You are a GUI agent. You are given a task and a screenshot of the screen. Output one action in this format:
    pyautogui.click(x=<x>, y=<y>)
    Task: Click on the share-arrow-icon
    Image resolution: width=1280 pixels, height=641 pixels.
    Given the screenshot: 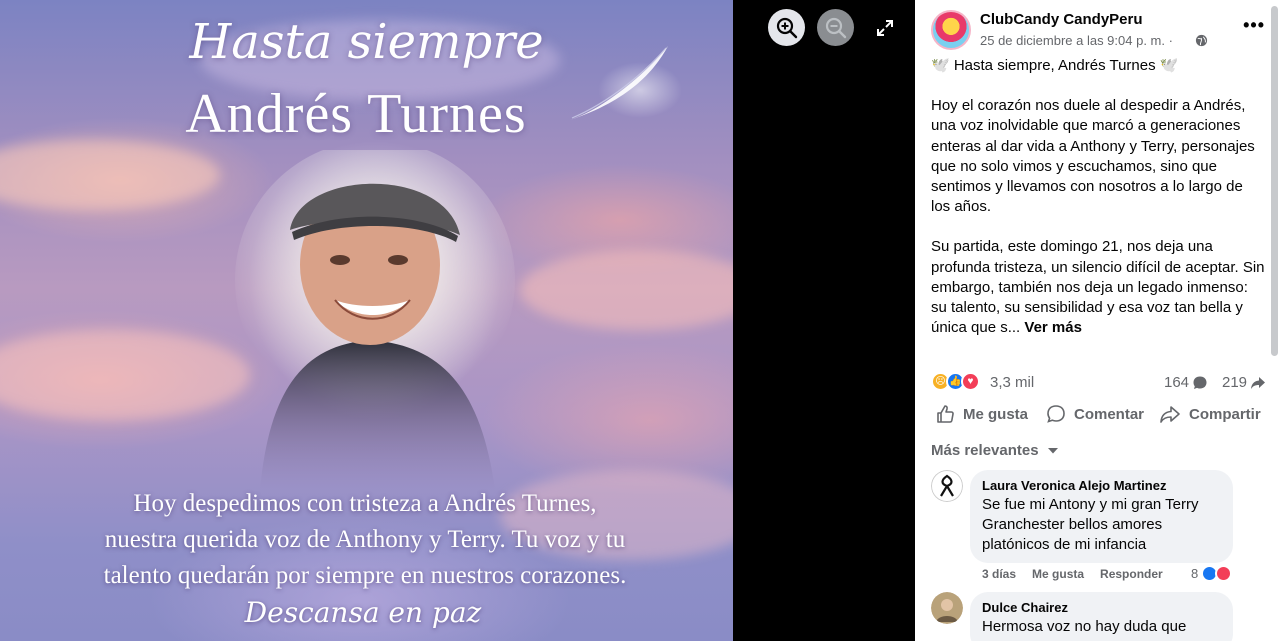 What is the action you would take?
    pyautogui.click(x=1258, y=382)
    